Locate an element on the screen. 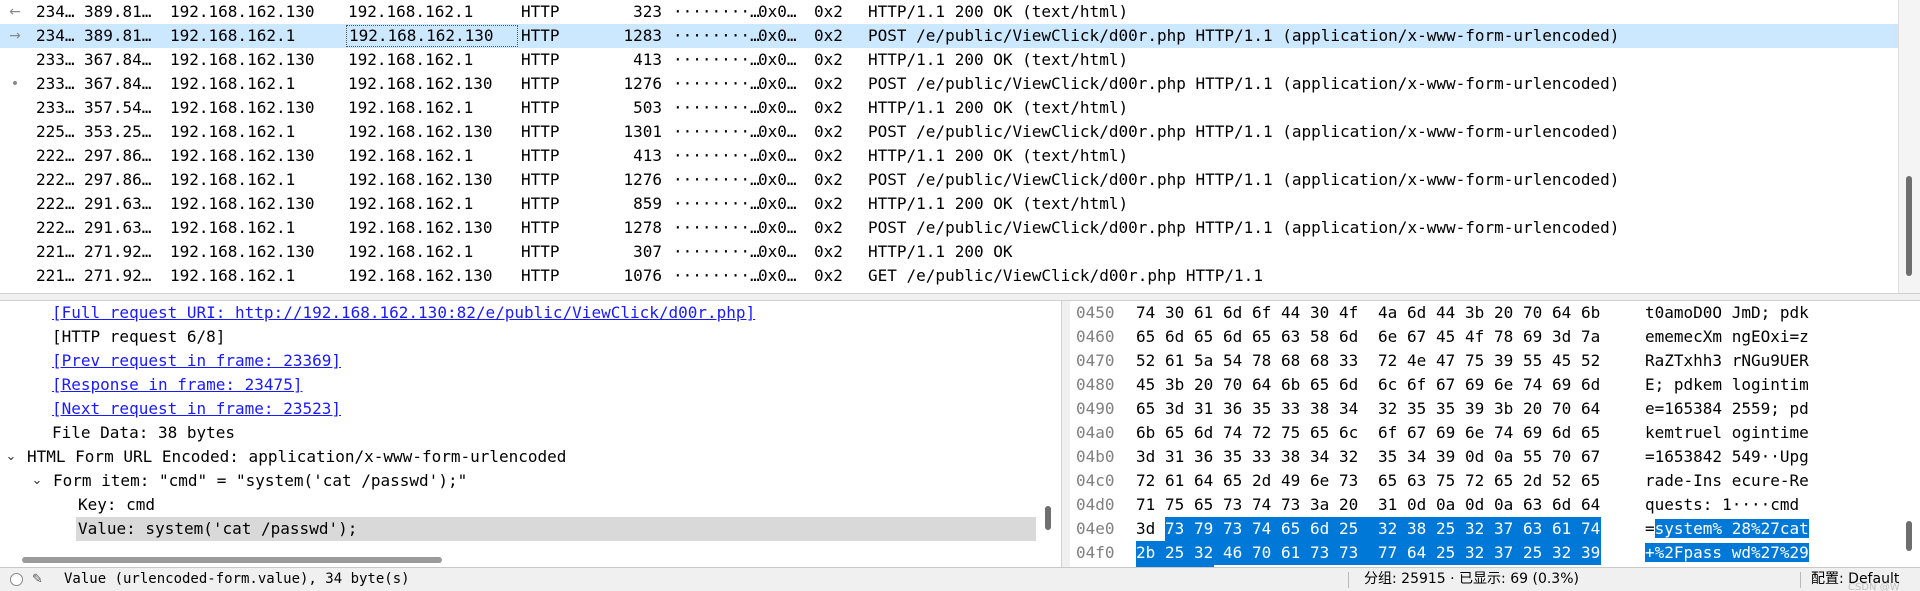  hex-byte: 36 is located at coordinates (1204, 457).